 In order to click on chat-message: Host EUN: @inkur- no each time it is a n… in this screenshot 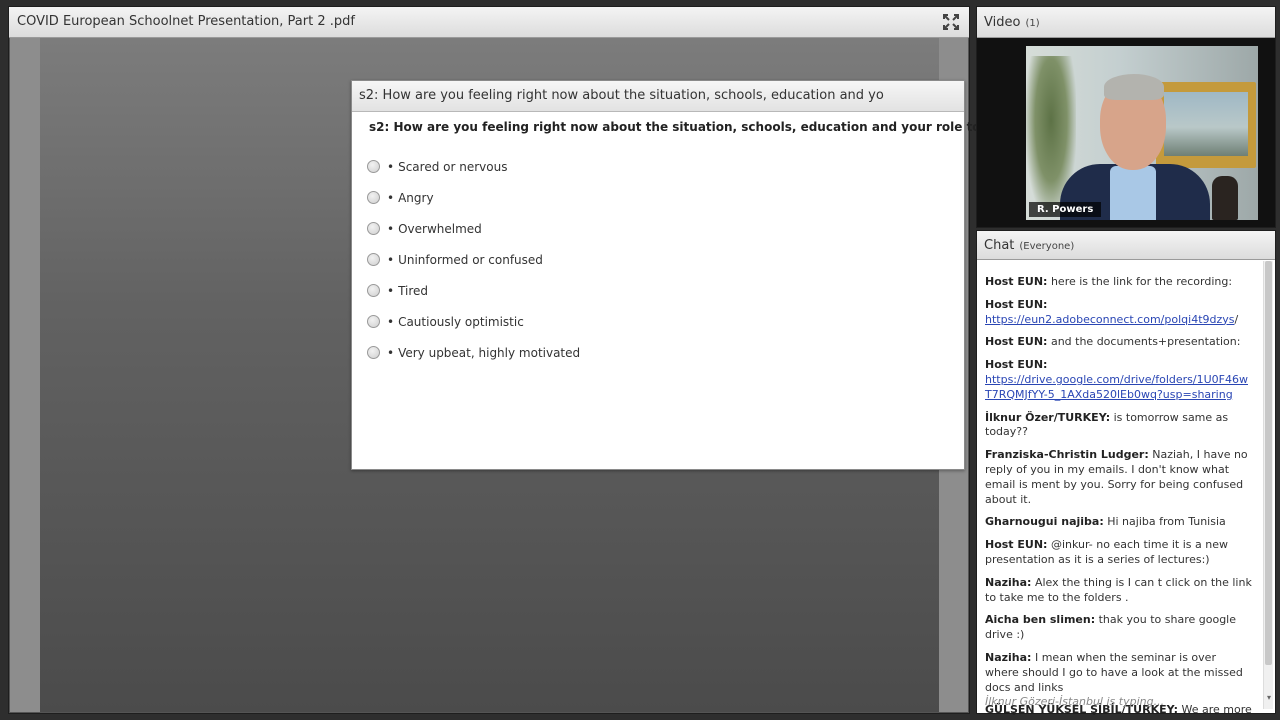, I will do `click(1119, 553)`.